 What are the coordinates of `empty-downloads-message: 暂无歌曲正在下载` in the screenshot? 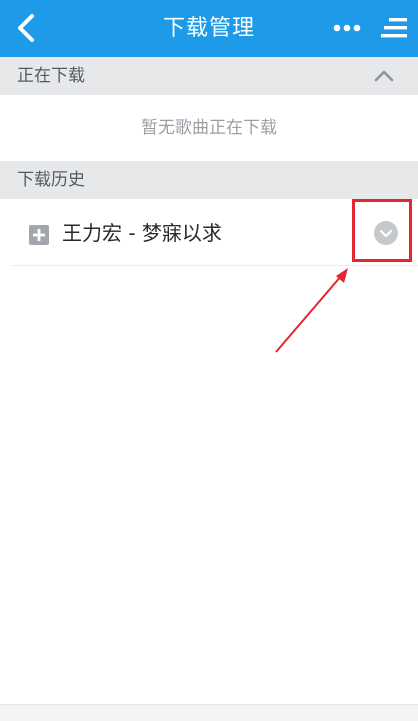 It's located at (209, 128).